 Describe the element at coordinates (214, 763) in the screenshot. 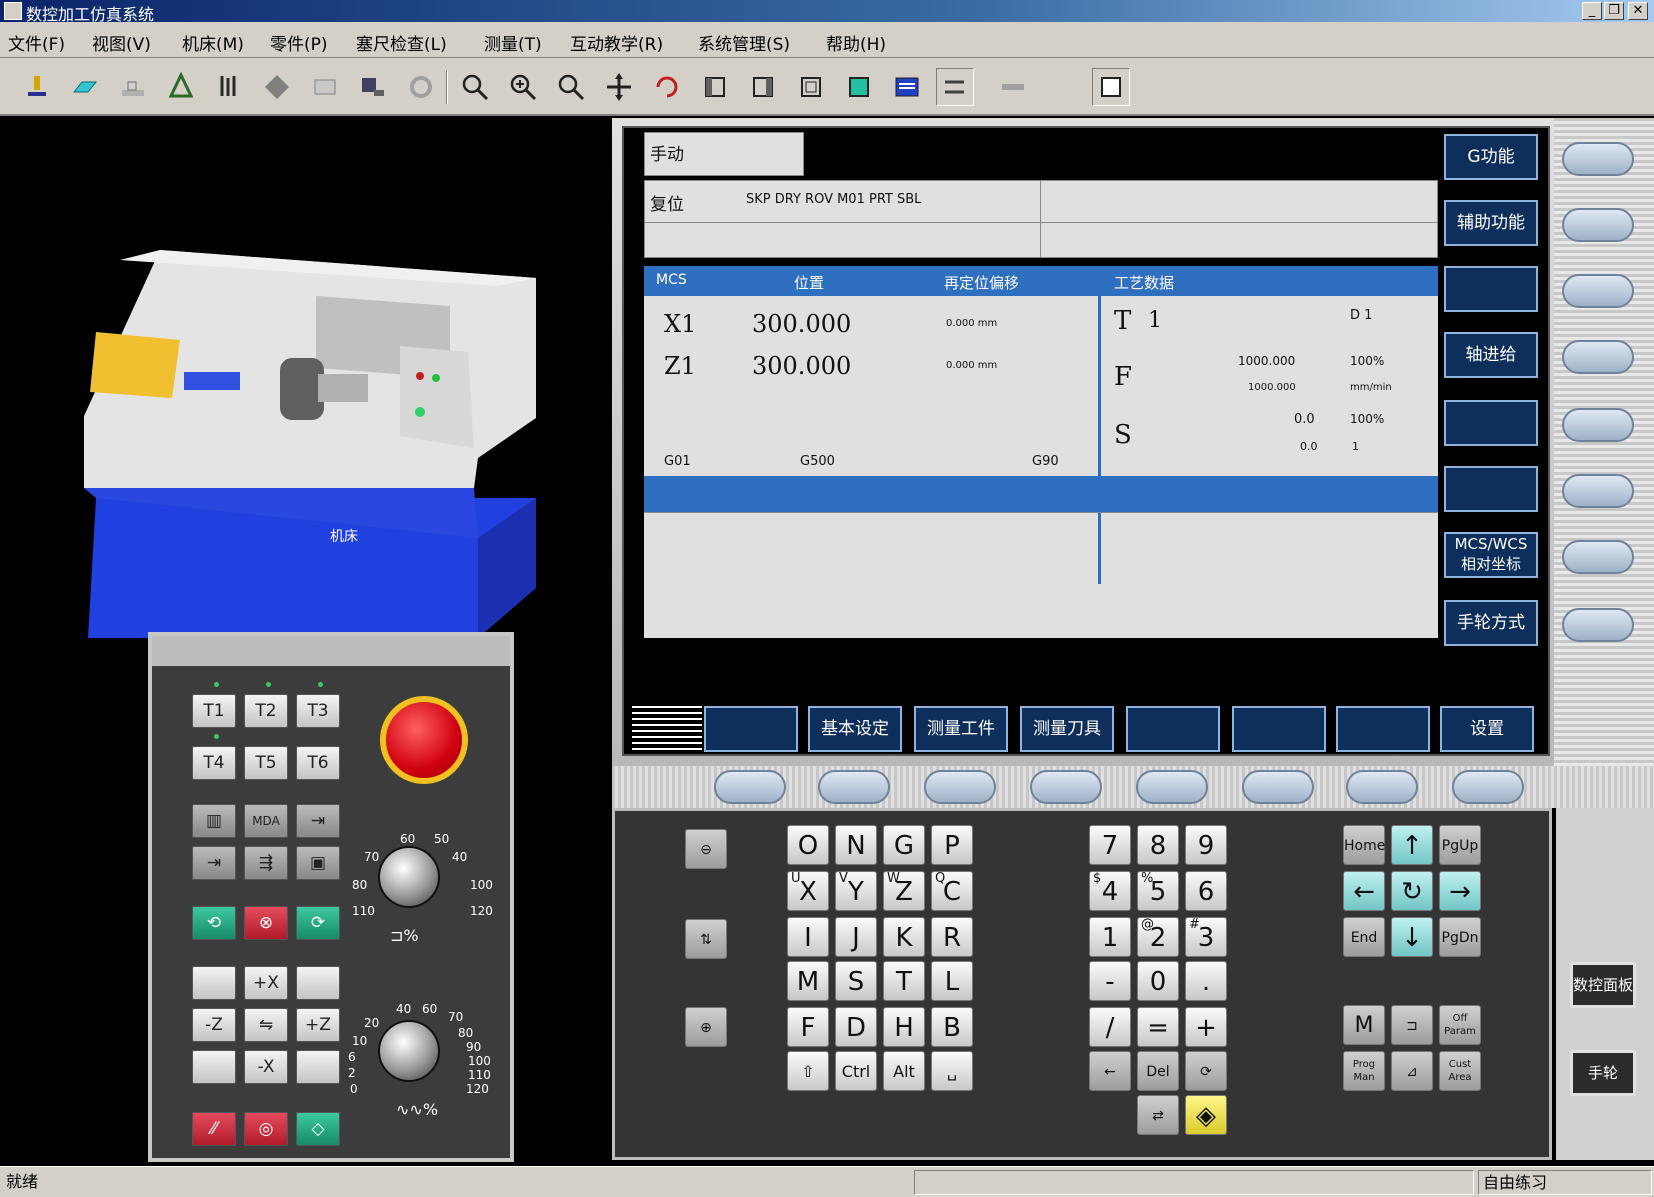

I see `tool-key-t4: T4` at that location.